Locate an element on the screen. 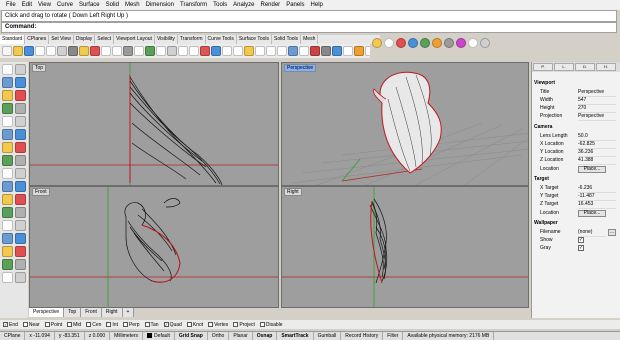  toolbar-tab-viewport-layout: Viewport Layout is located at coordinates (134, 39).